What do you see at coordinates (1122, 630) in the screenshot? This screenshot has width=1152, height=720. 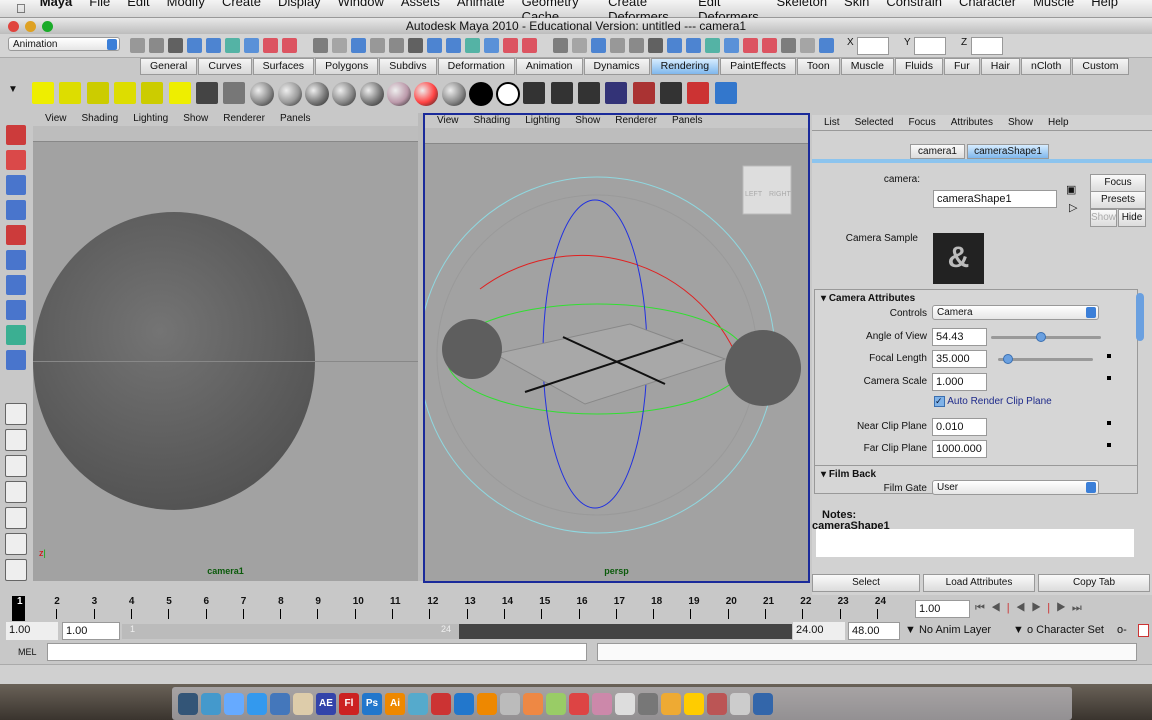 I see `auto-key-icon: o-` at bounding box center [1122, 630].